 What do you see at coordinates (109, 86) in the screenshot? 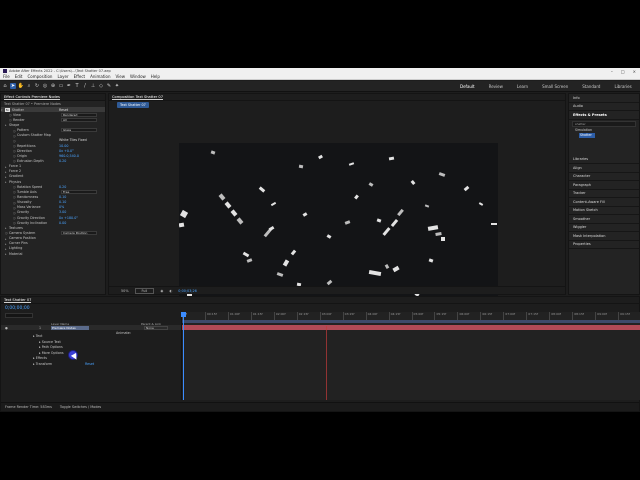
I see `roto-brush-tool-icon: ✎` at bounding box center [109, 86].